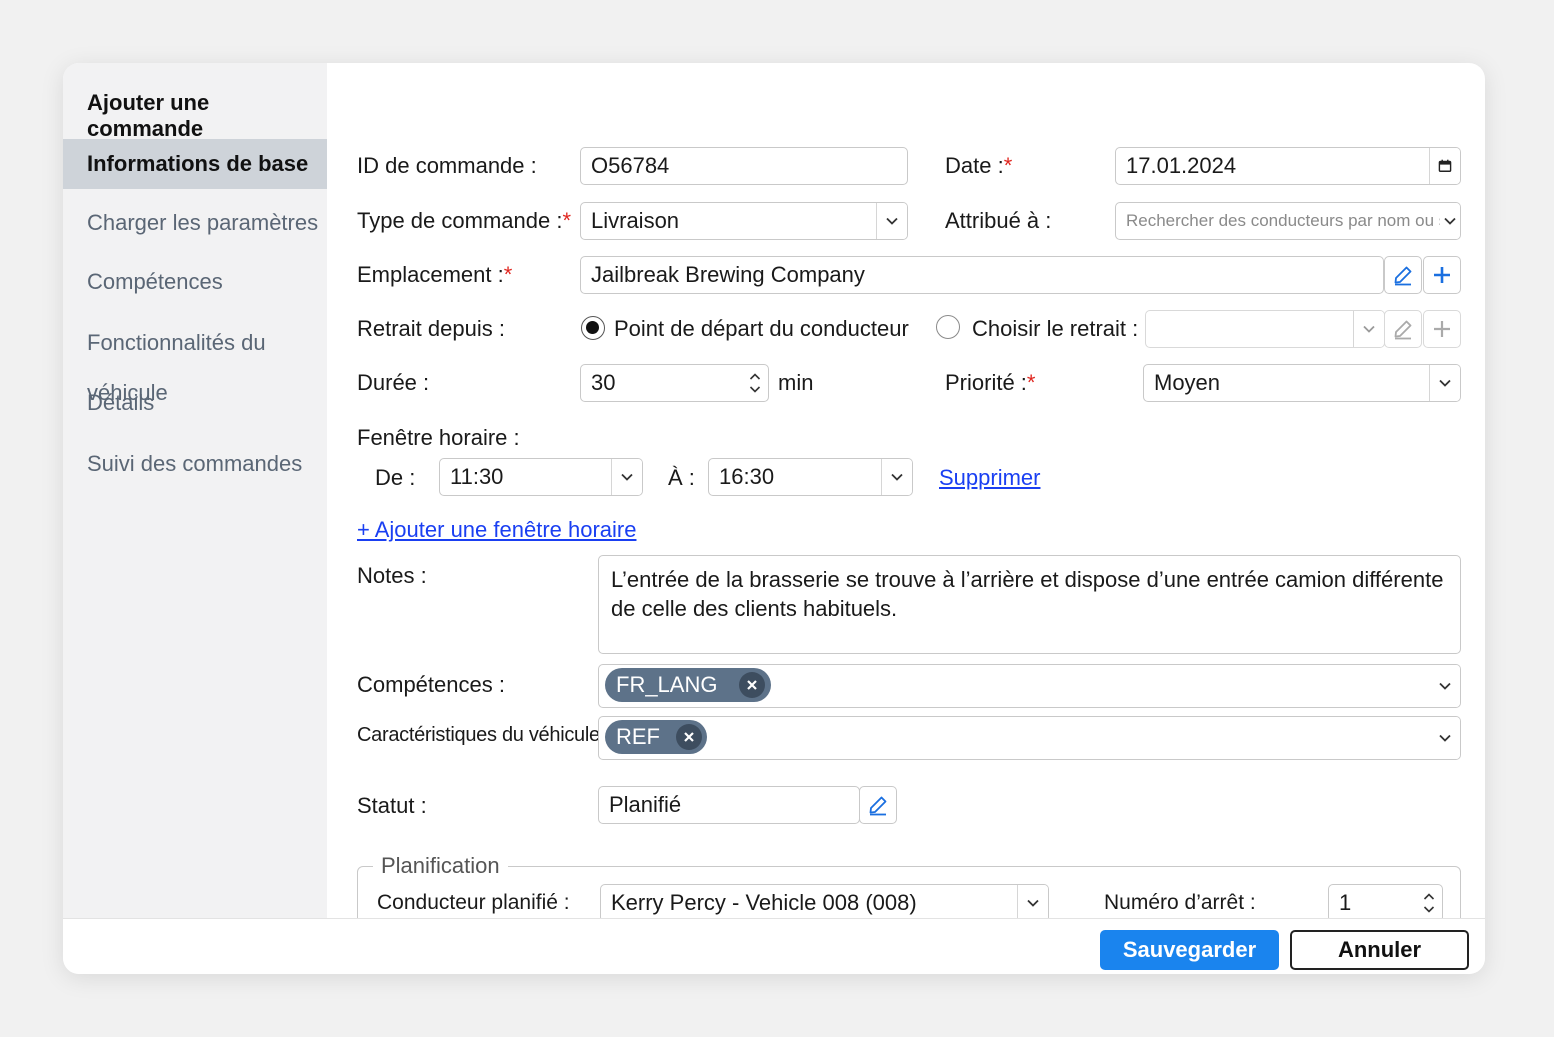 The width and height of the screenshot is (1554, 1037). I want to click on order-id-value: O56784, so click(630, 165).